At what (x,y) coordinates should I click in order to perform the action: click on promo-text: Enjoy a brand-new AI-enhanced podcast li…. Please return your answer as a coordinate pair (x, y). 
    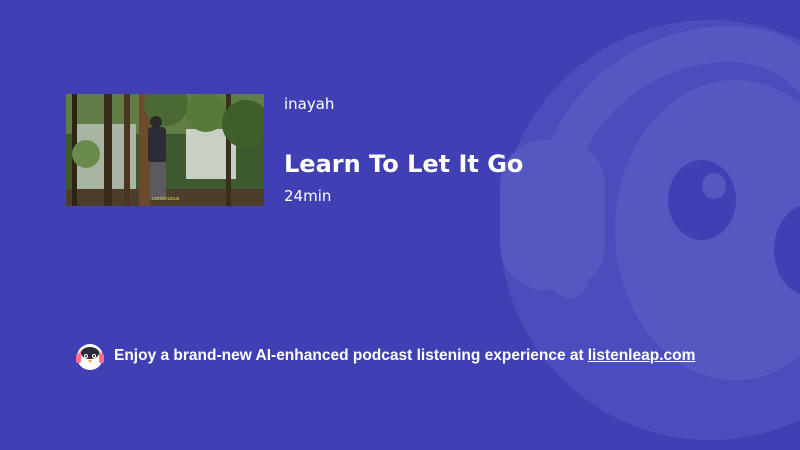
    Looking at the image, I should click on (349, 355).